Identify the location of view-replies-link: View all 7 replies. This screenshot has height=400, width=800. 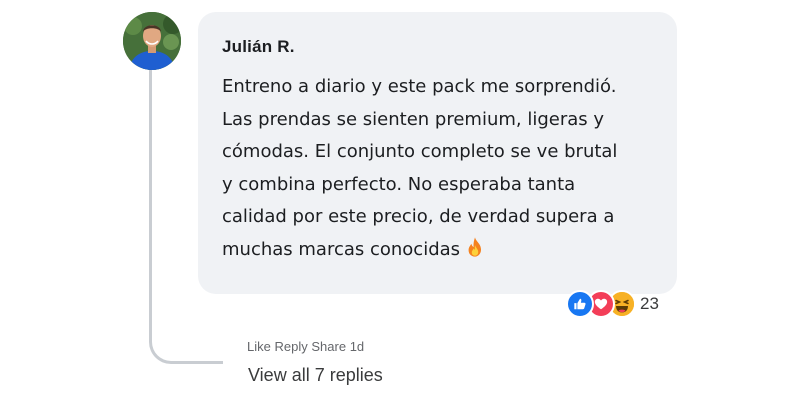
(315, 375).